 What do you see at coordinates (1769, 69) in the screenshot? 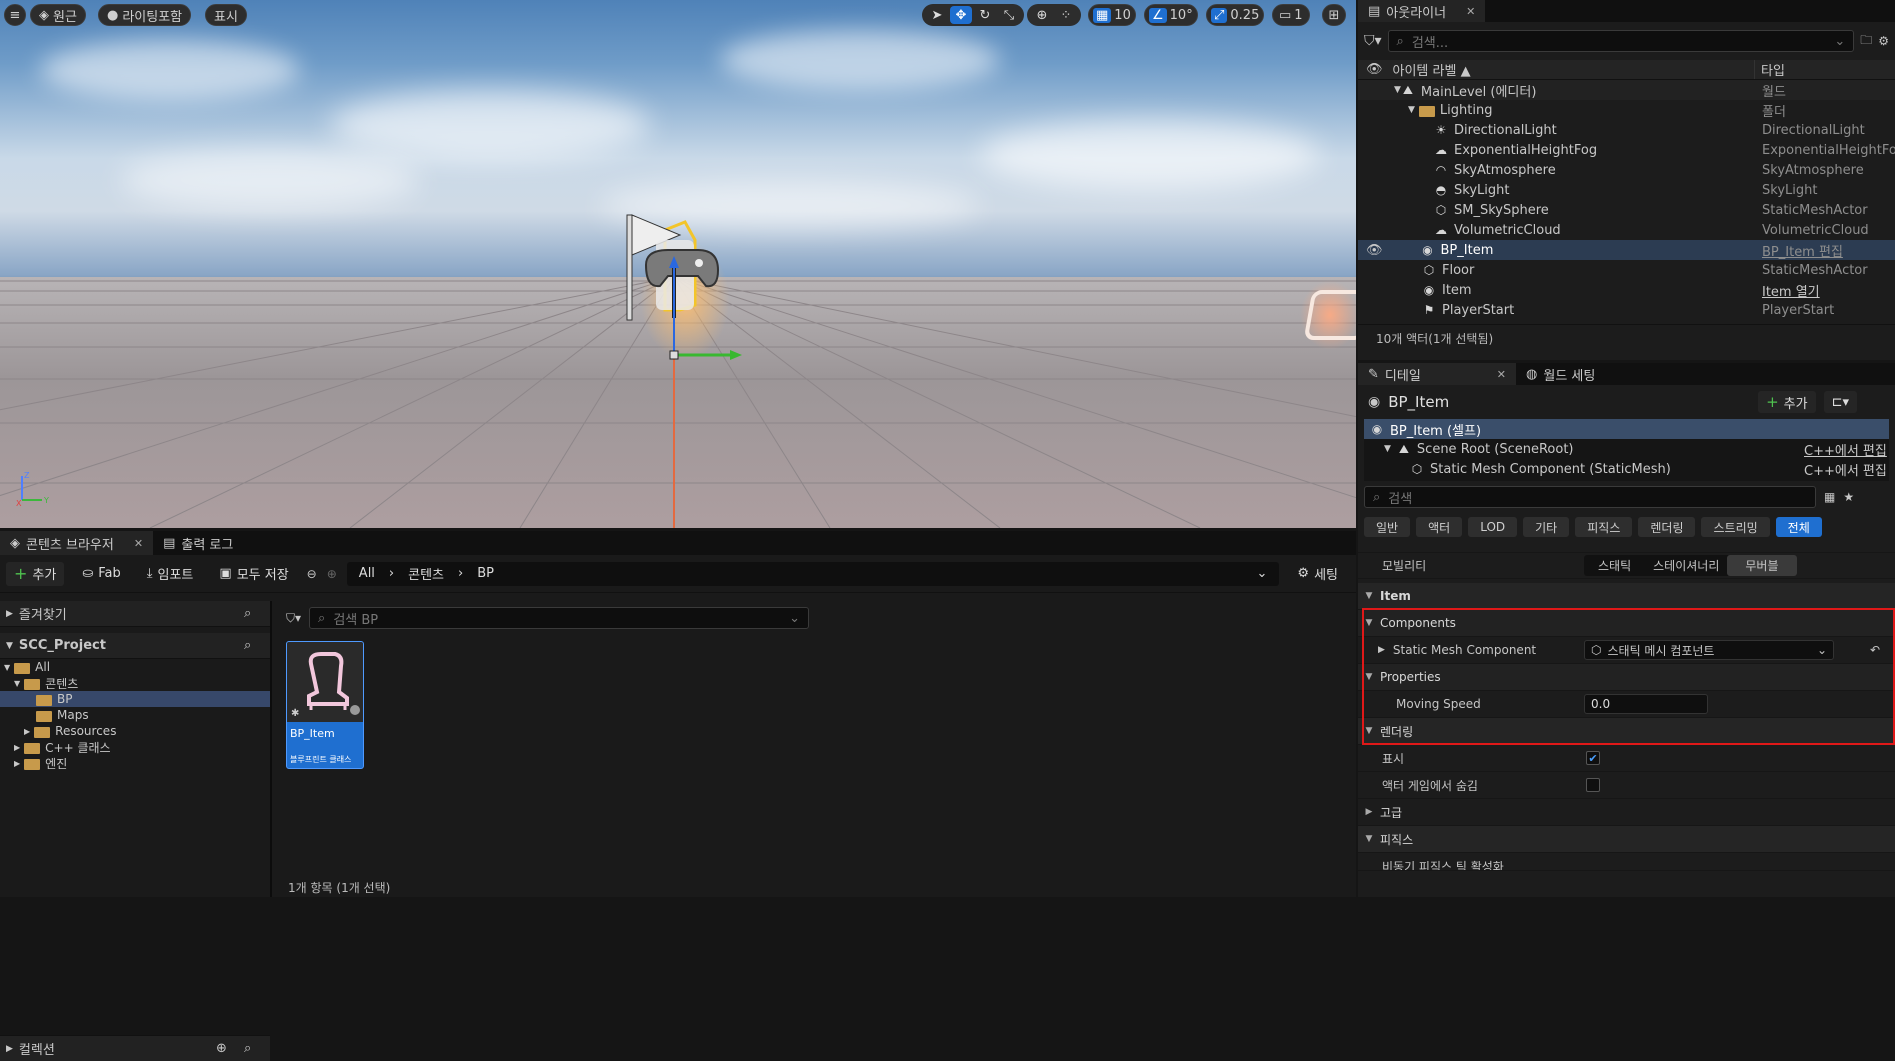
I see `column-type: 타입` at bounding box center [1769, 69].